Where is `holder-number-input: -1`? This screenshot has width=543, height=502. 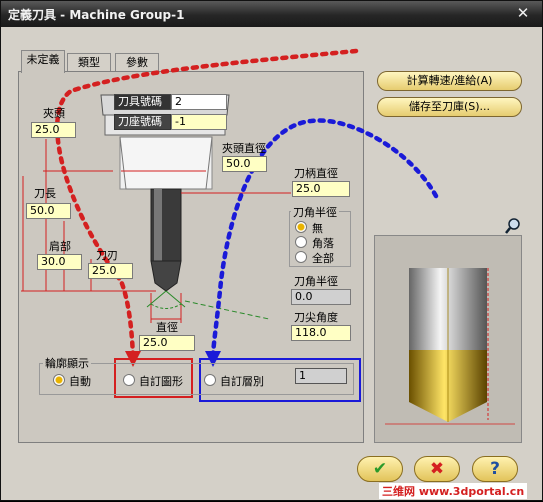 holder-number-input: -1 is located at coordinates (199, 122).